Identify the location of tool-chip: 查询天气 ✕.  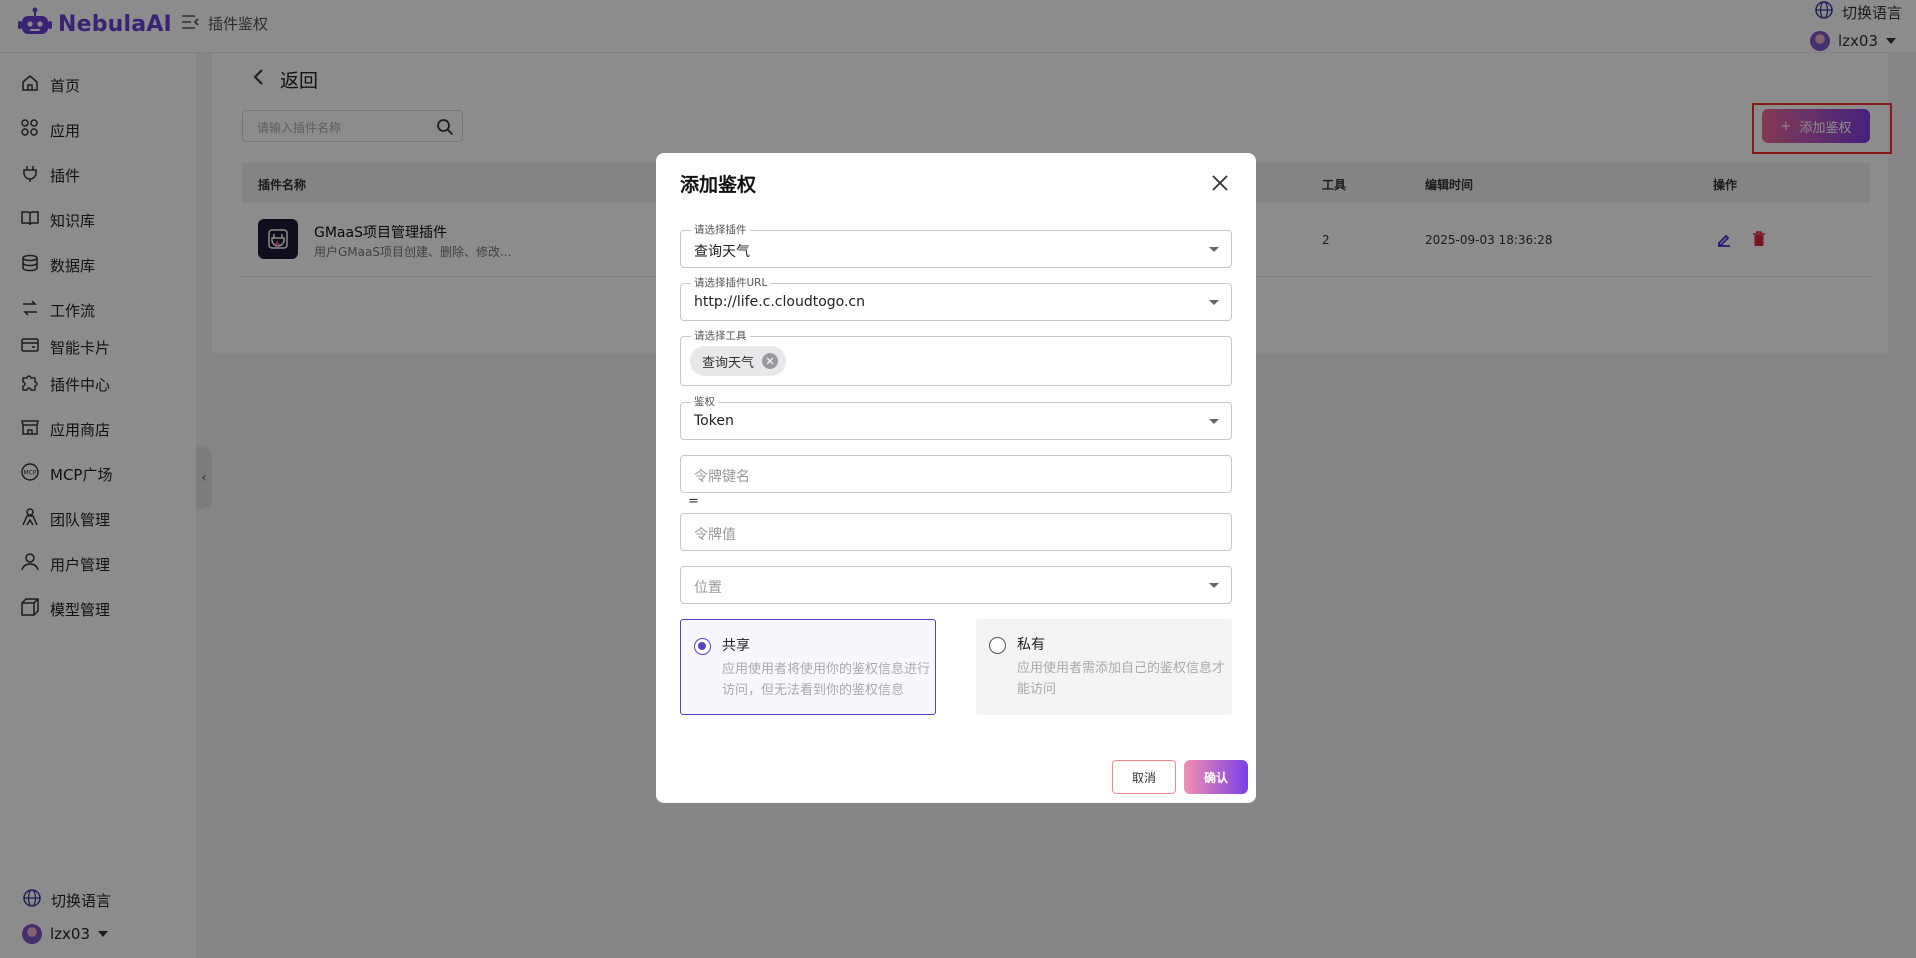
(738, 361).